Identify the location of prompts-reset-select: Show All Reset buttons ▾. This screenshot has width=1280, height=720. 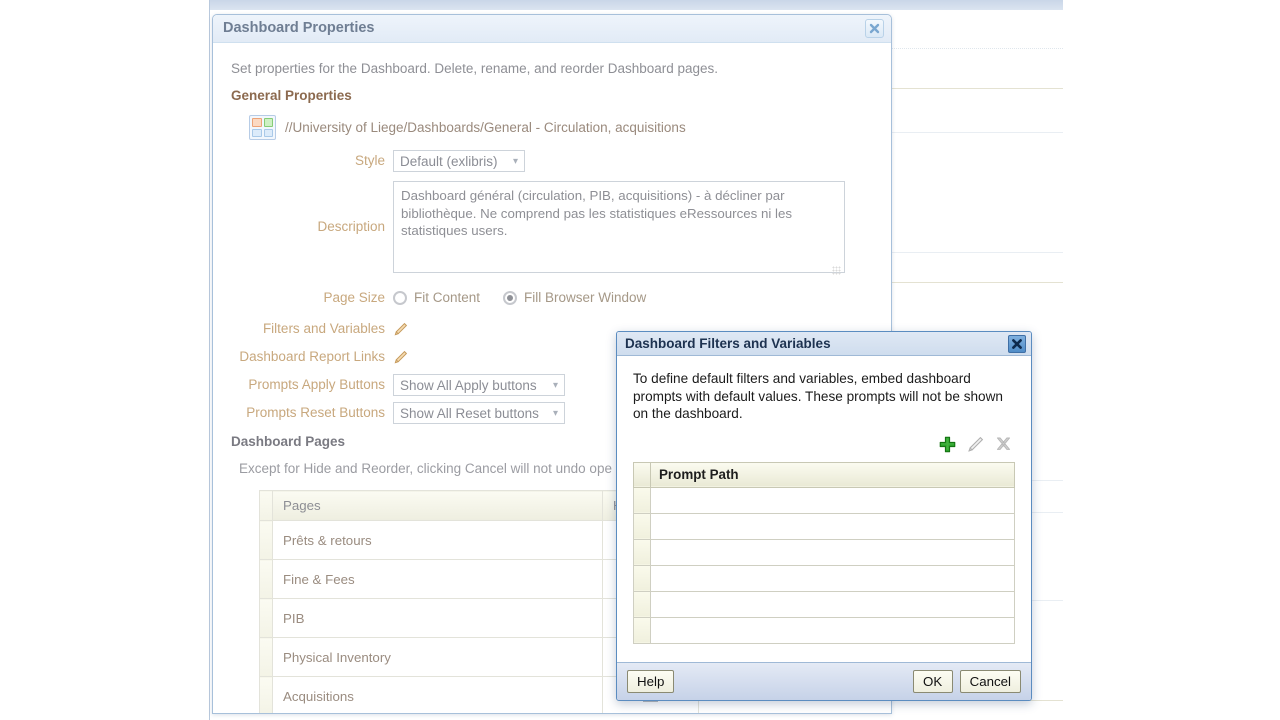
(479, 413).